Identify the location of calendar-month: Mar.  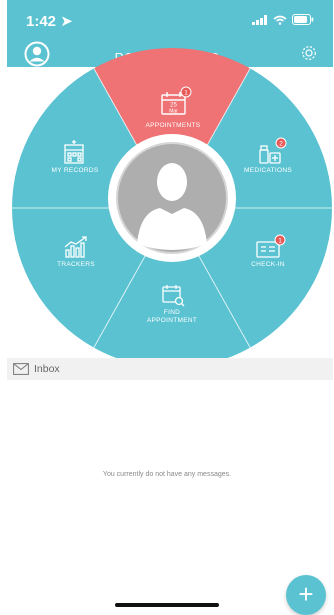
(173, 112).